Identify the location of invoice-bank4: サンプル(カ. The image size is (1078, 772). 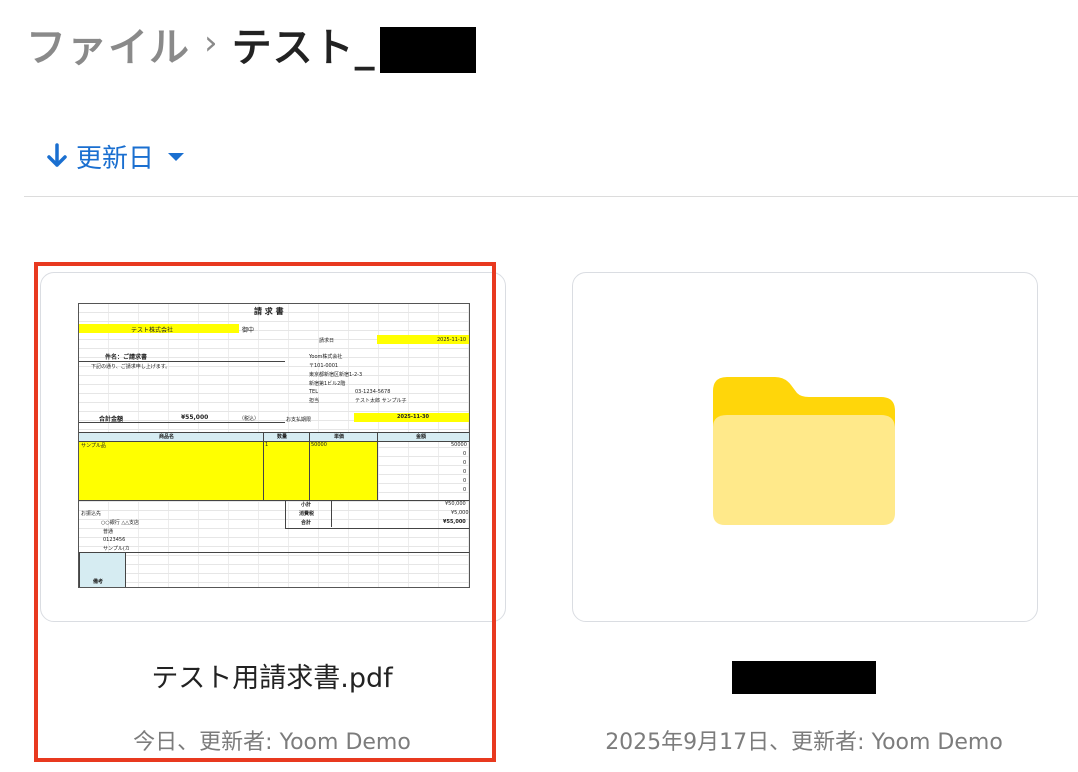
(116, 549).